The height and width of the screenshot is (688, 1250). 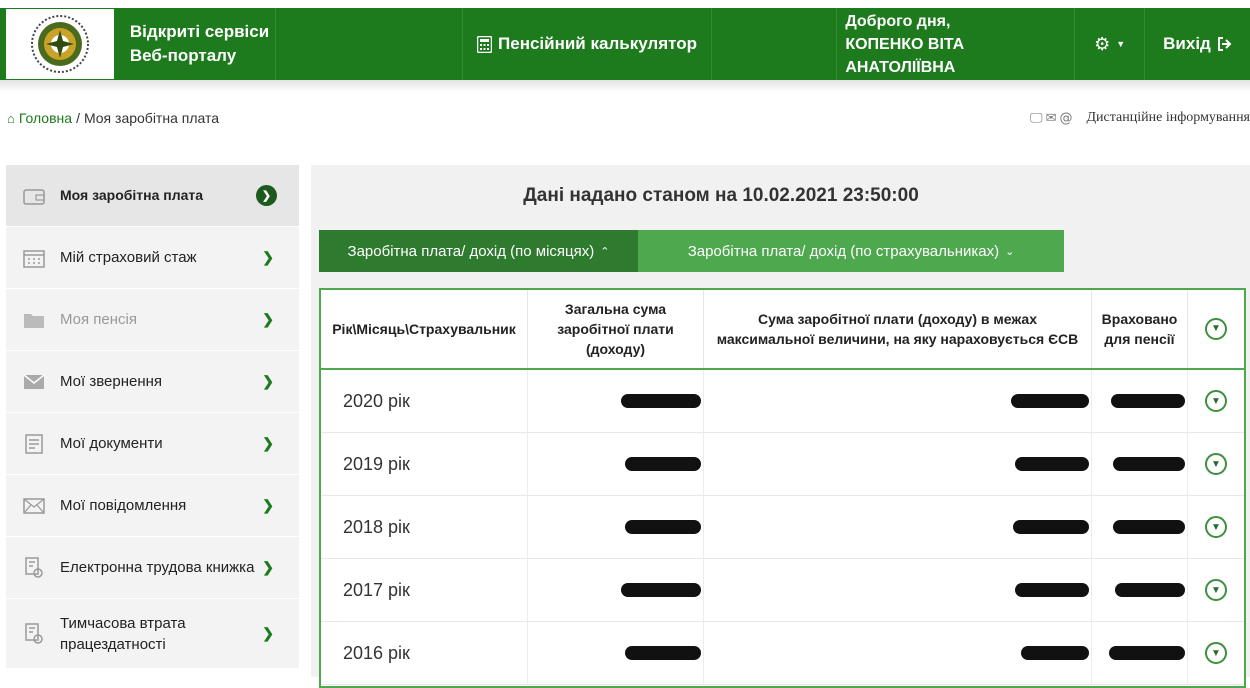 What do you see at coordinates (424, 464) in the screenshot?
I see `year-cell: 2019 рік` at bounding box center [424, 464].